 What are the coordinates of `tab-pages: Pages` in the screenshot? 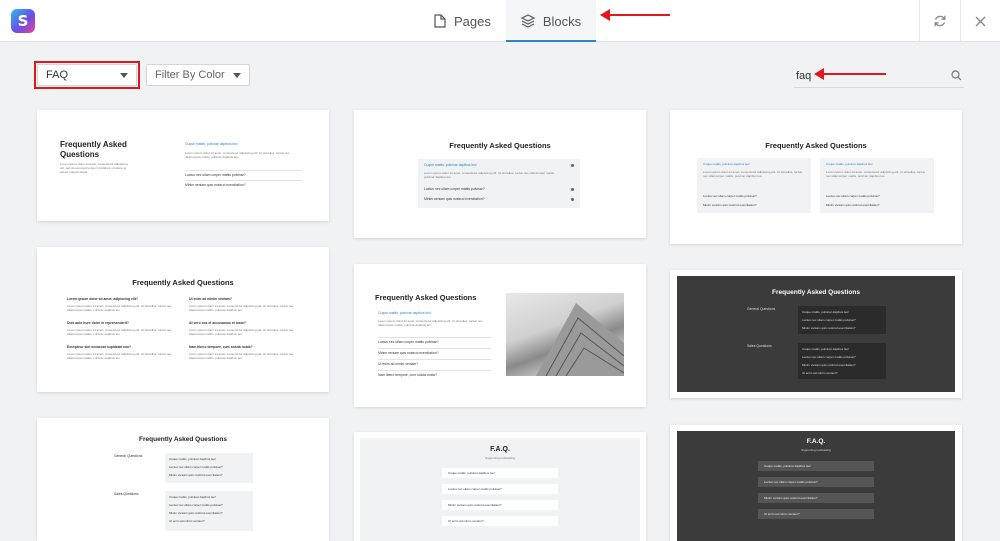 It's located at (462, 21).